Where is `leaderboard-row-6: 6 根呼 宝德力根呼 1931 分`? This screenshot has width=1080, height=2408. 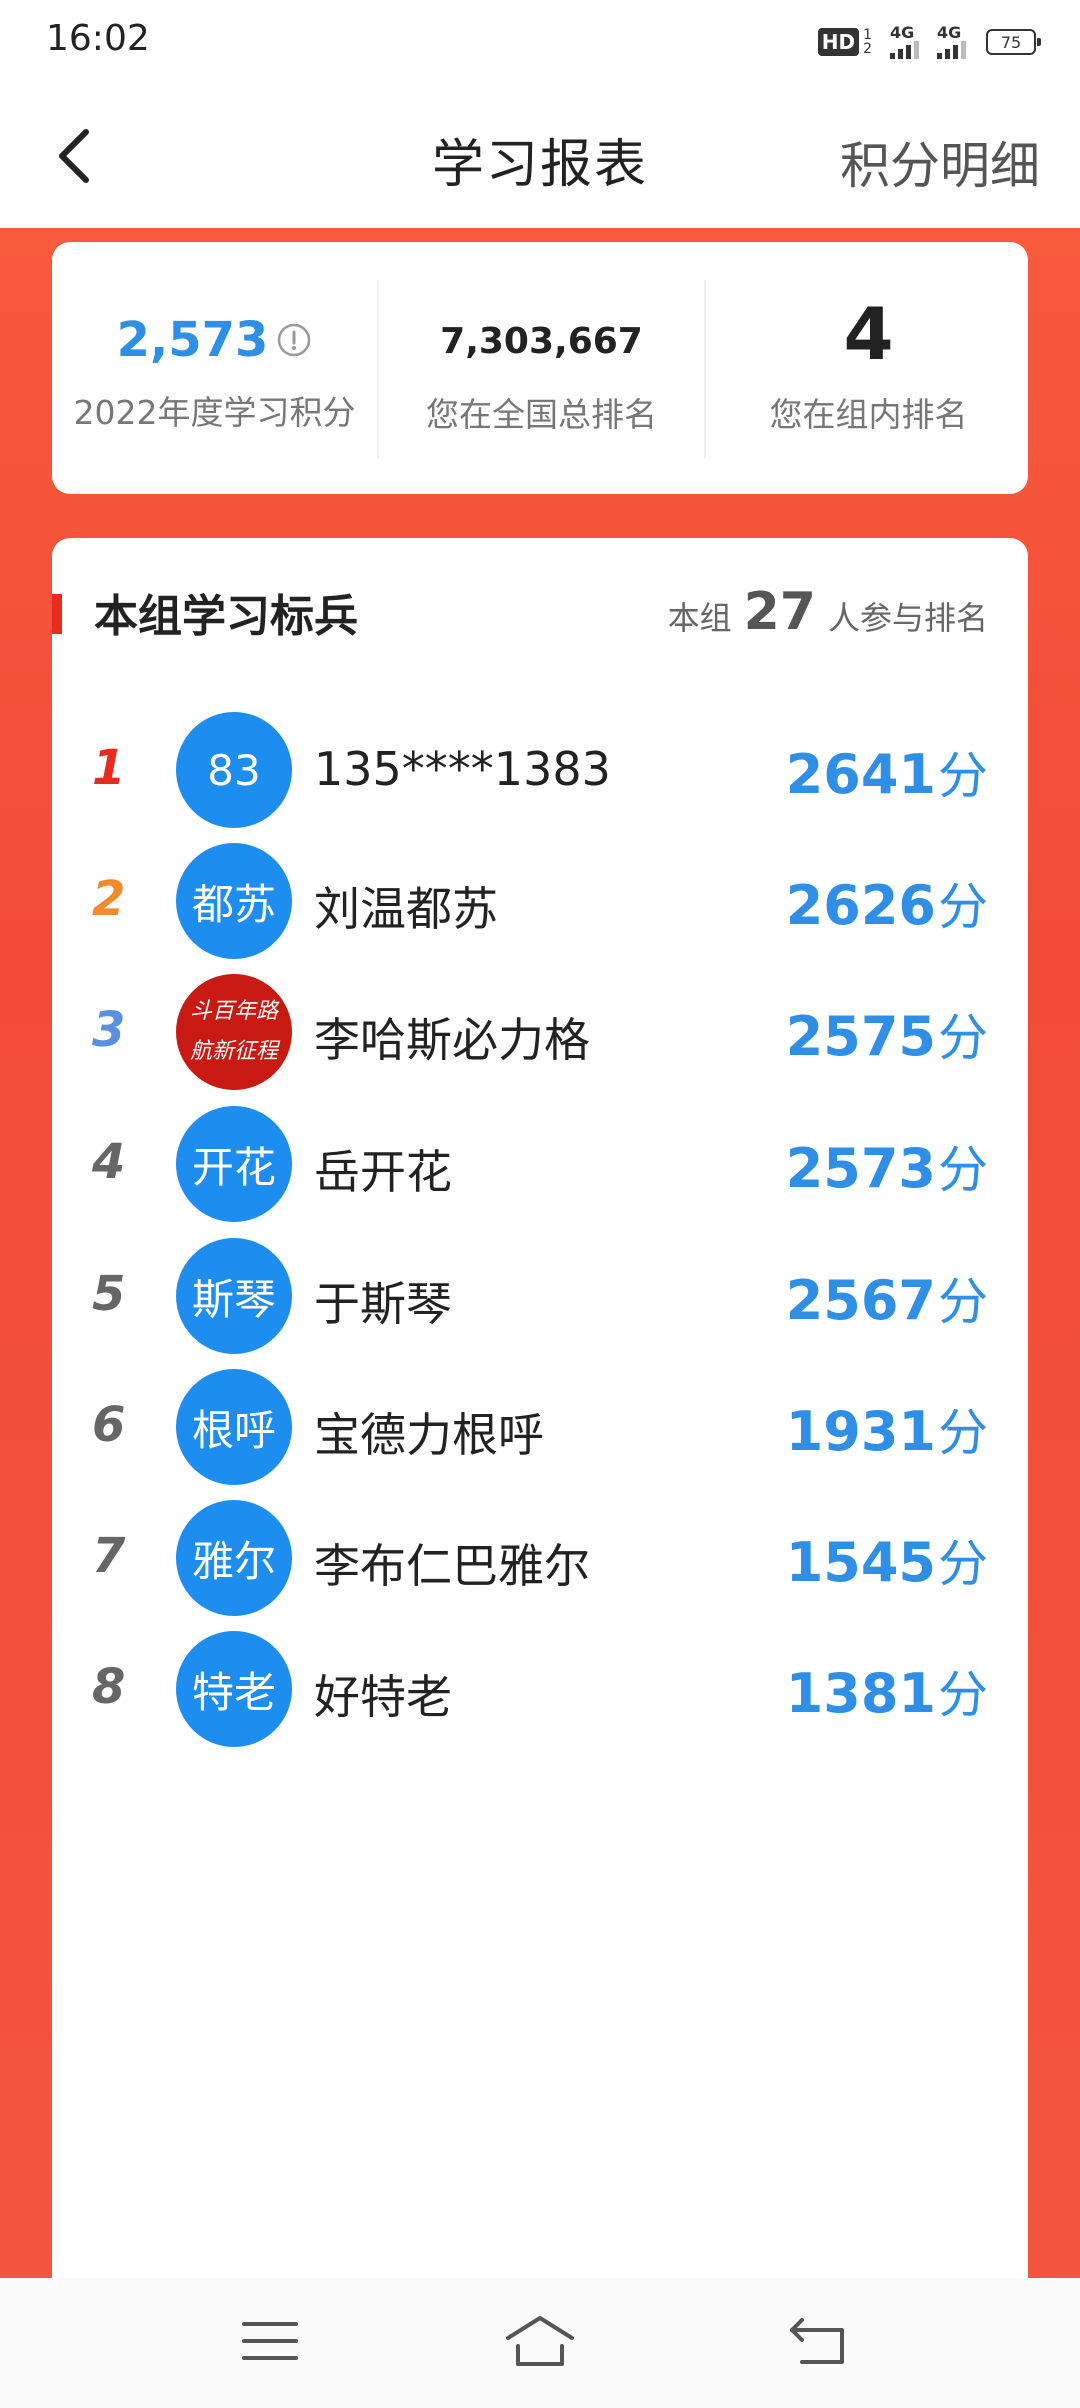
leaderboard-row-6: 6 根呼 宝德力根呼 1931 分 is located at coordinates (540, 1427).